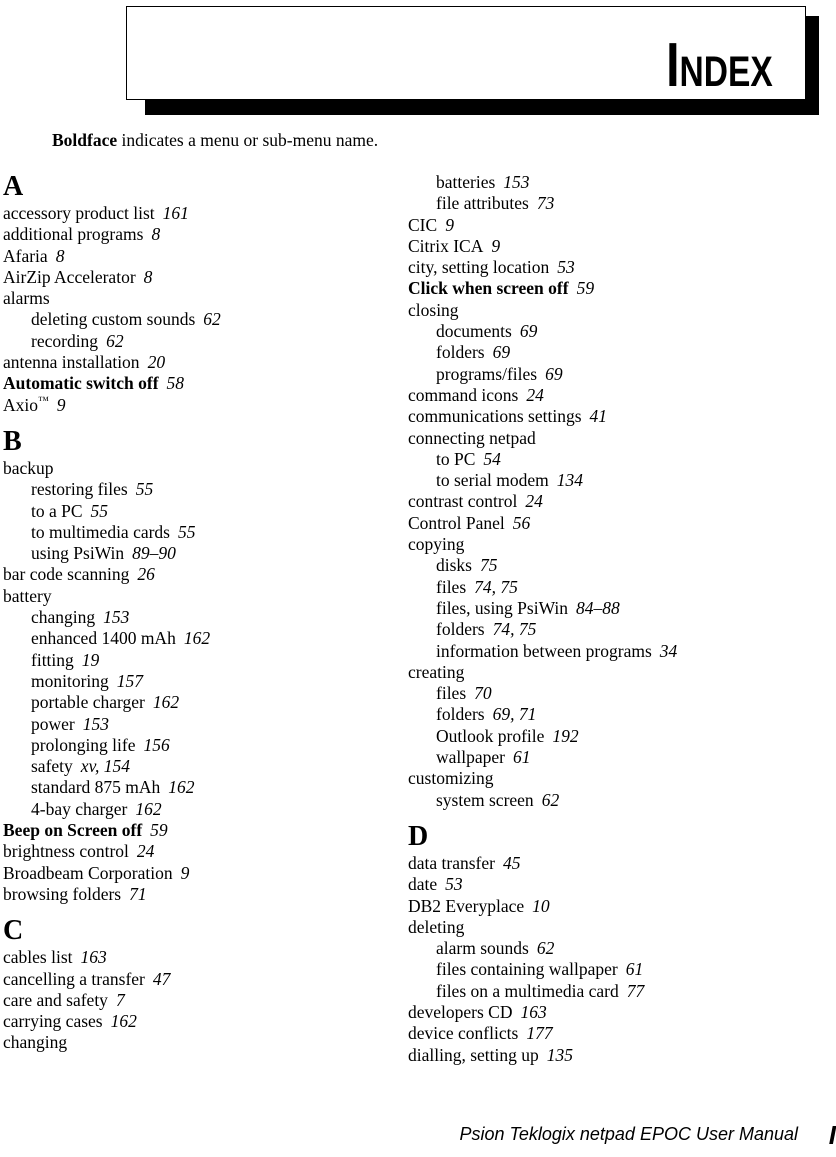 The width and height of the screenshot is (836, 1157). I want to click on index-entry: Afaria 8, so click(203, 256).